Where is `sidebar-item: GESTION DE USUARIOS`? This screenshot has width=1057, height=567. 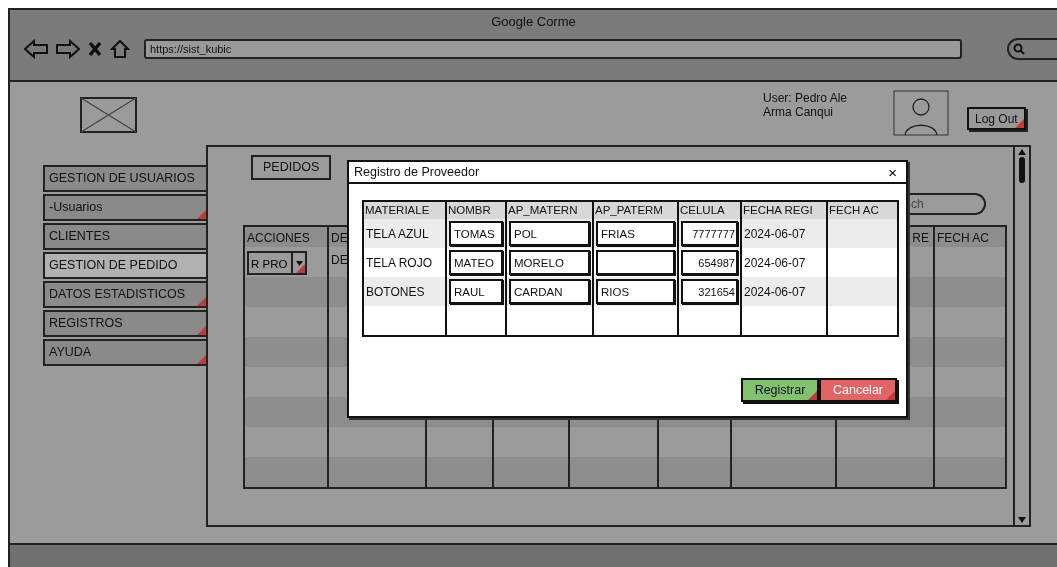
sidebar-item: GESTION DE USUARIOS is located at coordinates (124, 178).